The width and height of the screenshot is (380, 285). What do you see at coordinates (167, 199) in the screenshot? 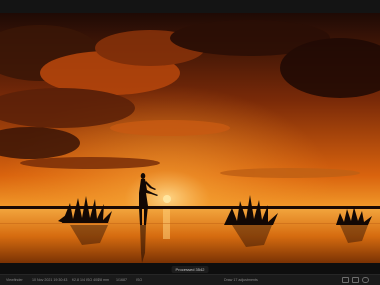
I see `sun` at bounding box center [167, 199].